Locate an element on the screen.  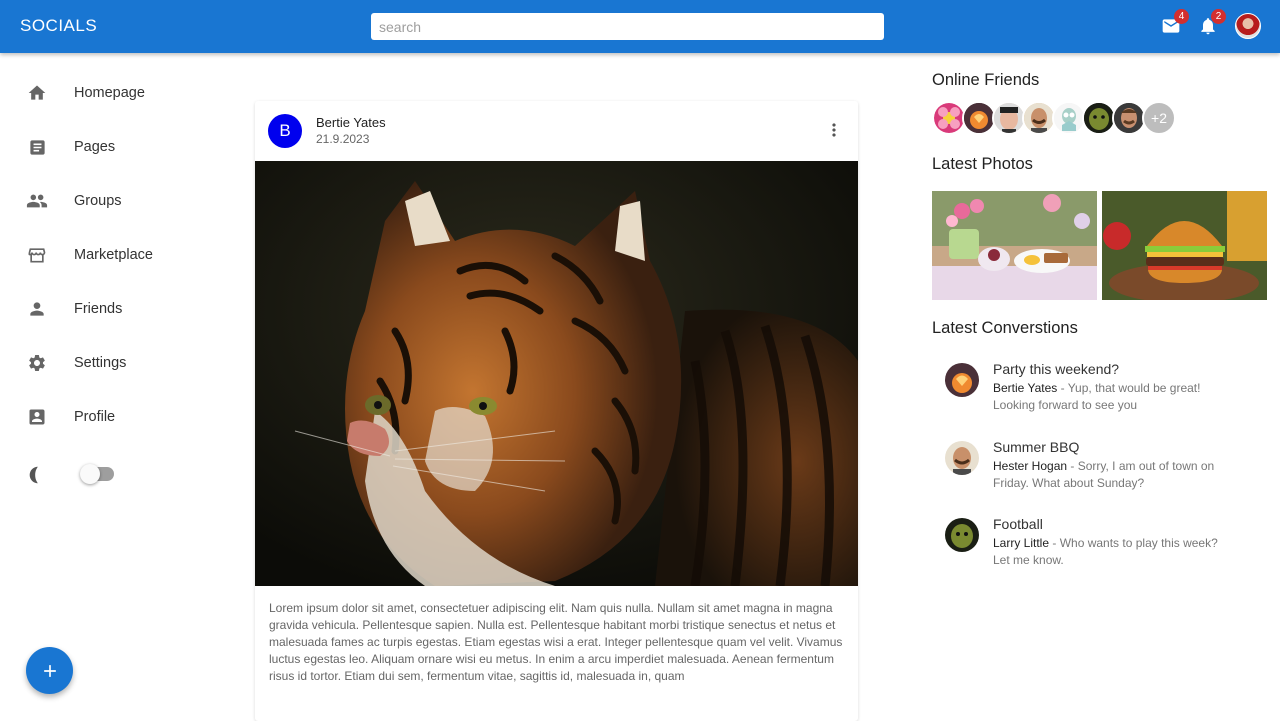
mail-button: 4 is located at coordinates (1174, 23).